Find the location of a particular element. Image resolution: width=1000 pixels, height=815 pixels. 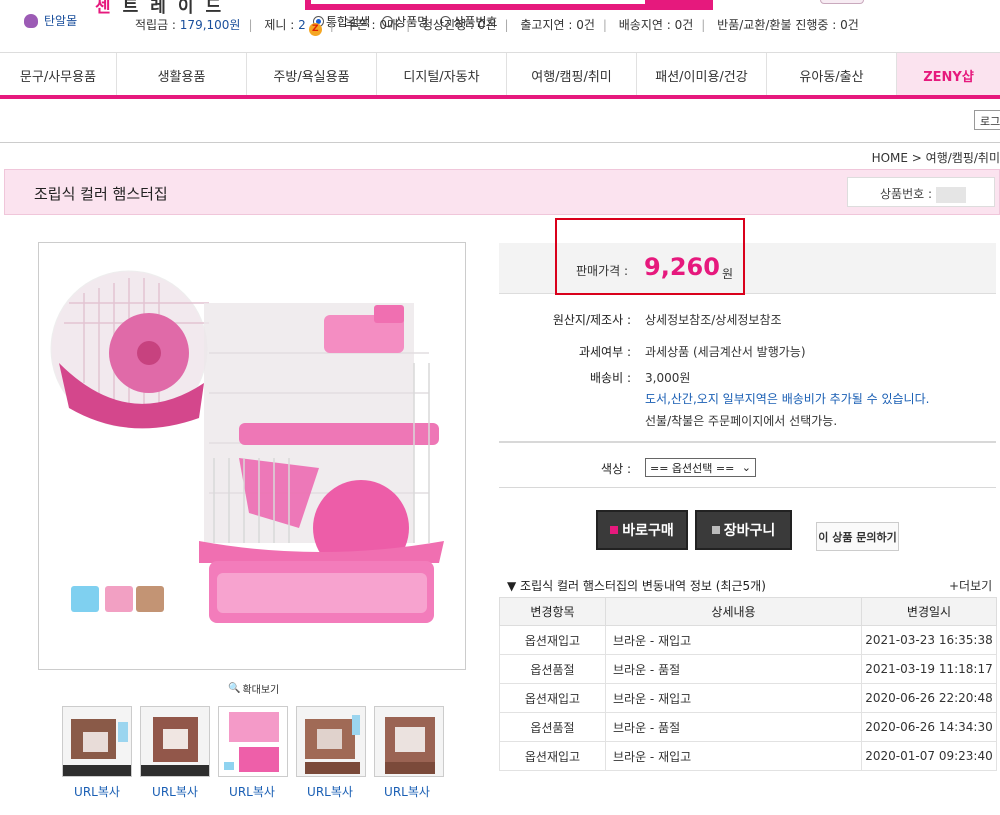

category-kitchen: 주방/욕실용품 is located at coordinates (312, 75).